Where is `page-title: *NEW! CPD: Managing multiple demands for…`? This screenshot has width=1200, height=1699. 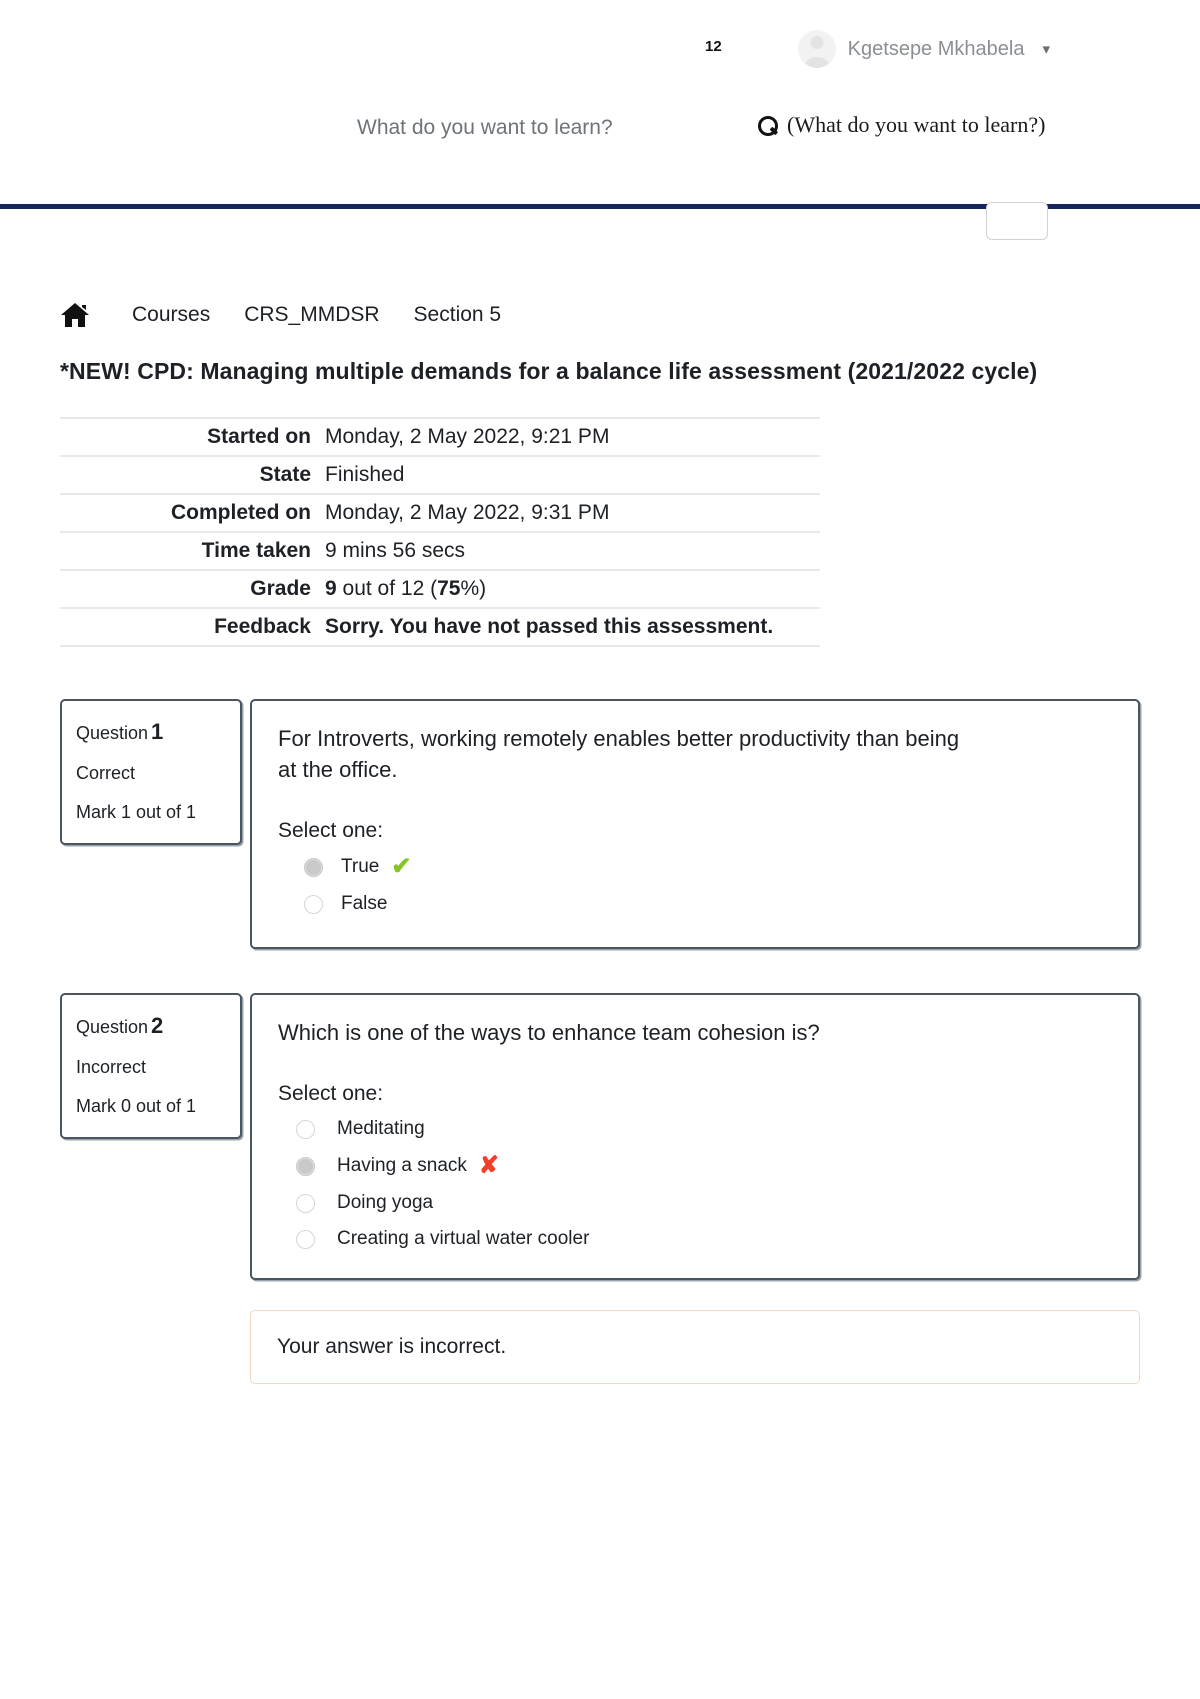
page-title: *NEW! CPD: Managing multiple demands for… is located at coordinates (549, 371).